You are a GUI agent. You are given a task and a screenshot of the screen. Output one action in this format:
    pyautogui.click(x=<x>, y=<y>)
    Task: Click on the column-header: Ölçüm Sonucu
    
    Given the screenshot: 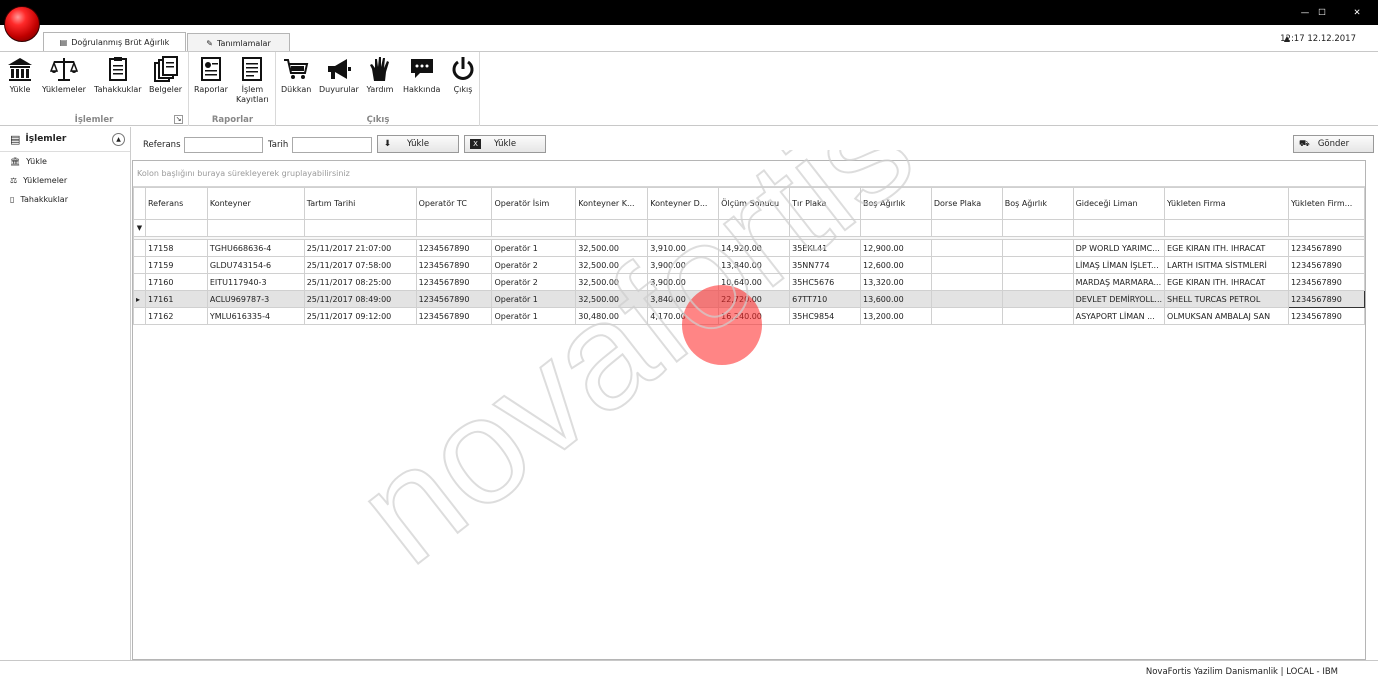 What is the action you would take?
    pyautogui.click(x=754, y=203)
    